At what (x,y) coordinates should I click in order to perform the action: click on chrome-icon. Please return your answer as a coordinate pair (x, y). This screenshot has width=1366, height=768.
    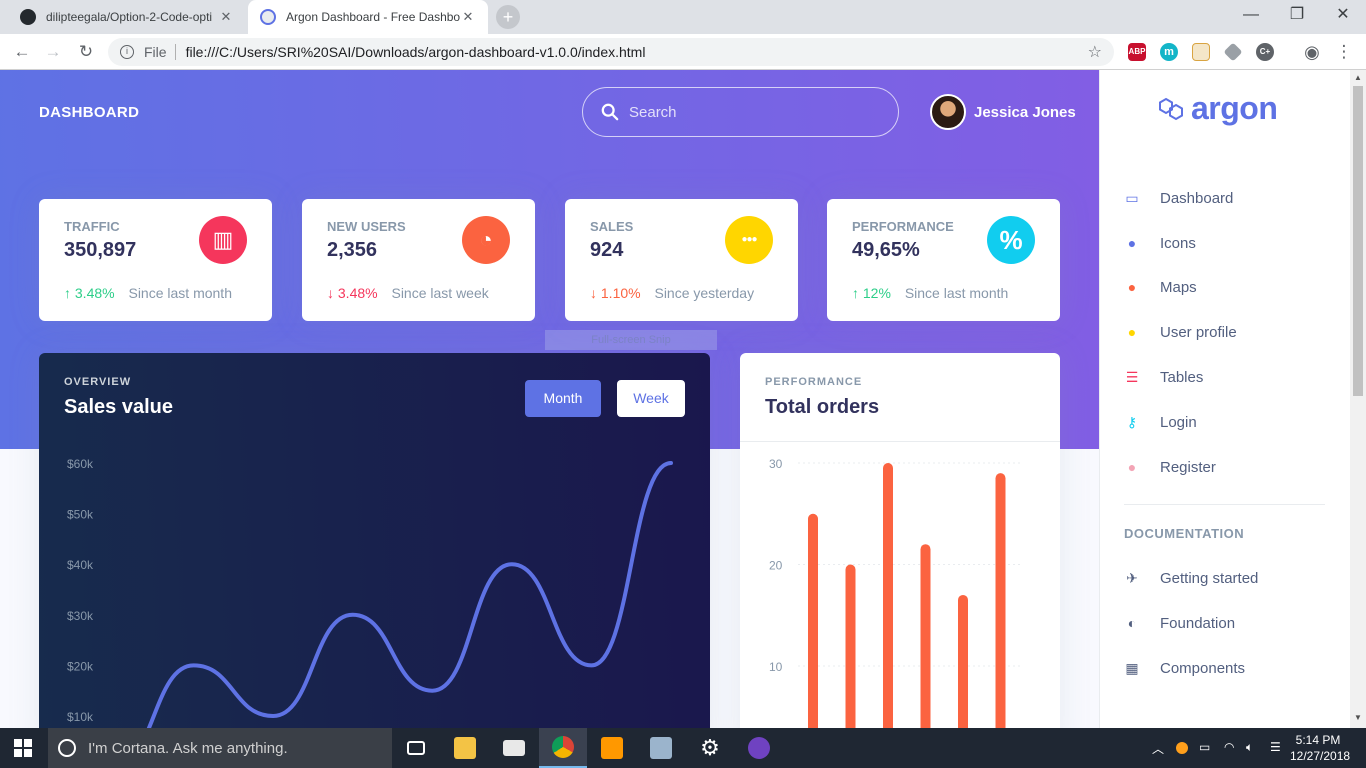
    Looking at the image, I should click on (563, 747).